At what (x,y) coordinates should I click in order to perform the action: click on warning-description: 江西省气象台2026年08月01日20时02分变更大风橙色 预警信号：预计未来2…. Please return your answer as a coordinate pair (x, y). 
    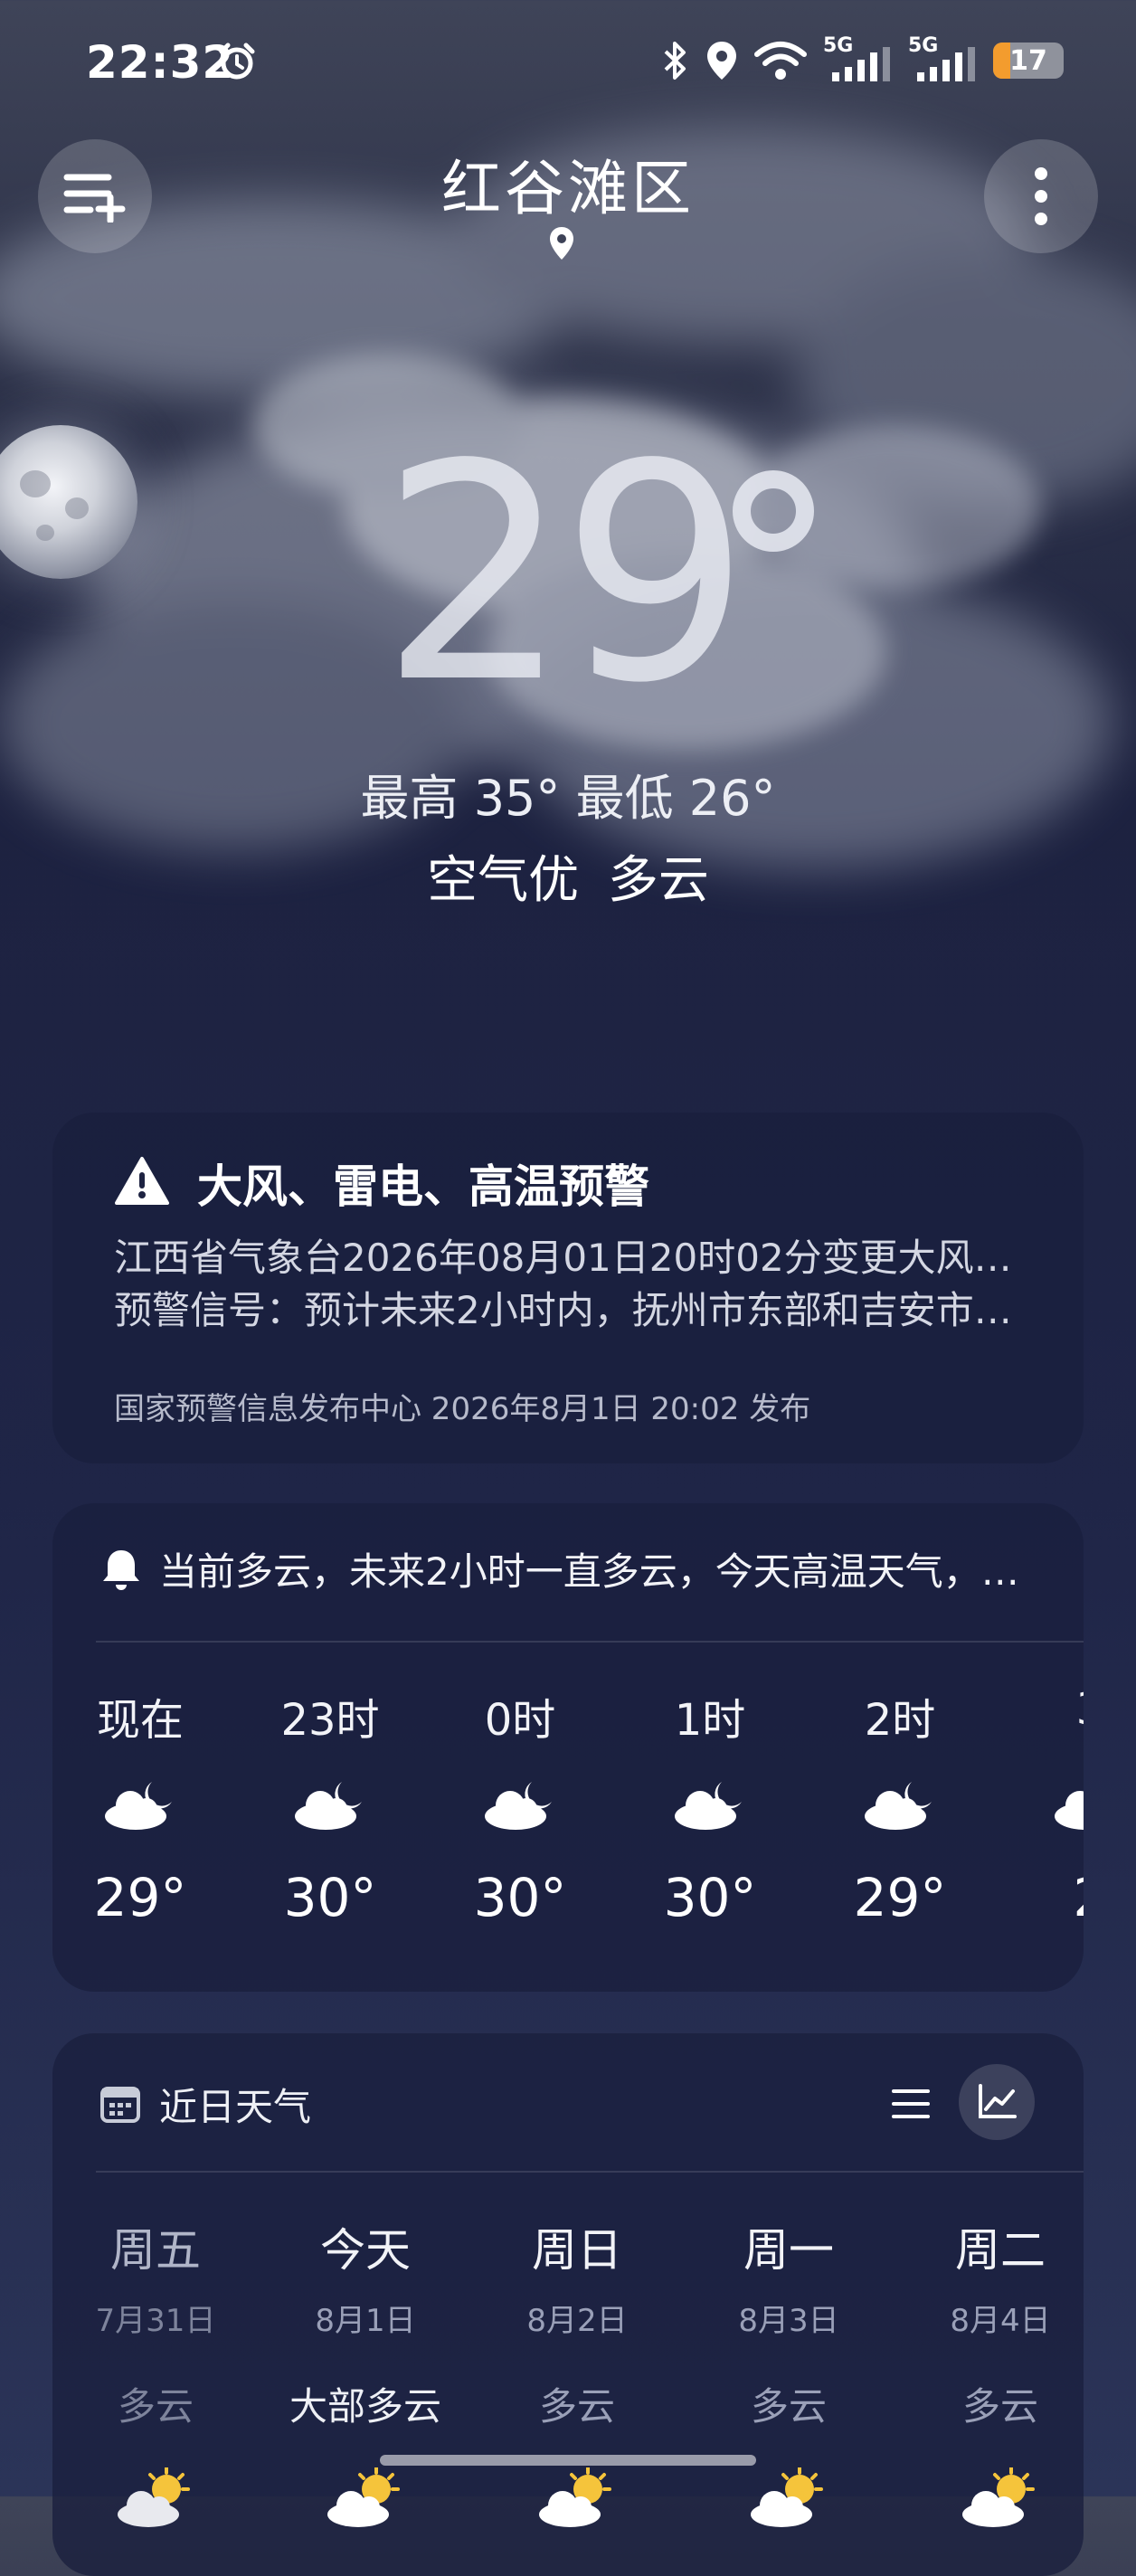
    Looking at the image, I should click on (575, 1284).